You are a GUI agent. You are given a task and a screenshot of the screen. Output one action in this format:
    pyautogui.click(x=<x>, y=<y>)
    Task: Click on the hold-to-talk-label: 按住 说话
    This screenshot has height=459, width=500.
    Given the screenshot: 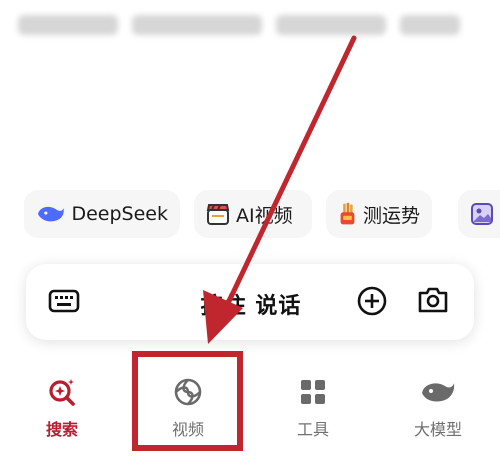 What is the action you would take?
    pyautogui.click(x=251, y=304)
    